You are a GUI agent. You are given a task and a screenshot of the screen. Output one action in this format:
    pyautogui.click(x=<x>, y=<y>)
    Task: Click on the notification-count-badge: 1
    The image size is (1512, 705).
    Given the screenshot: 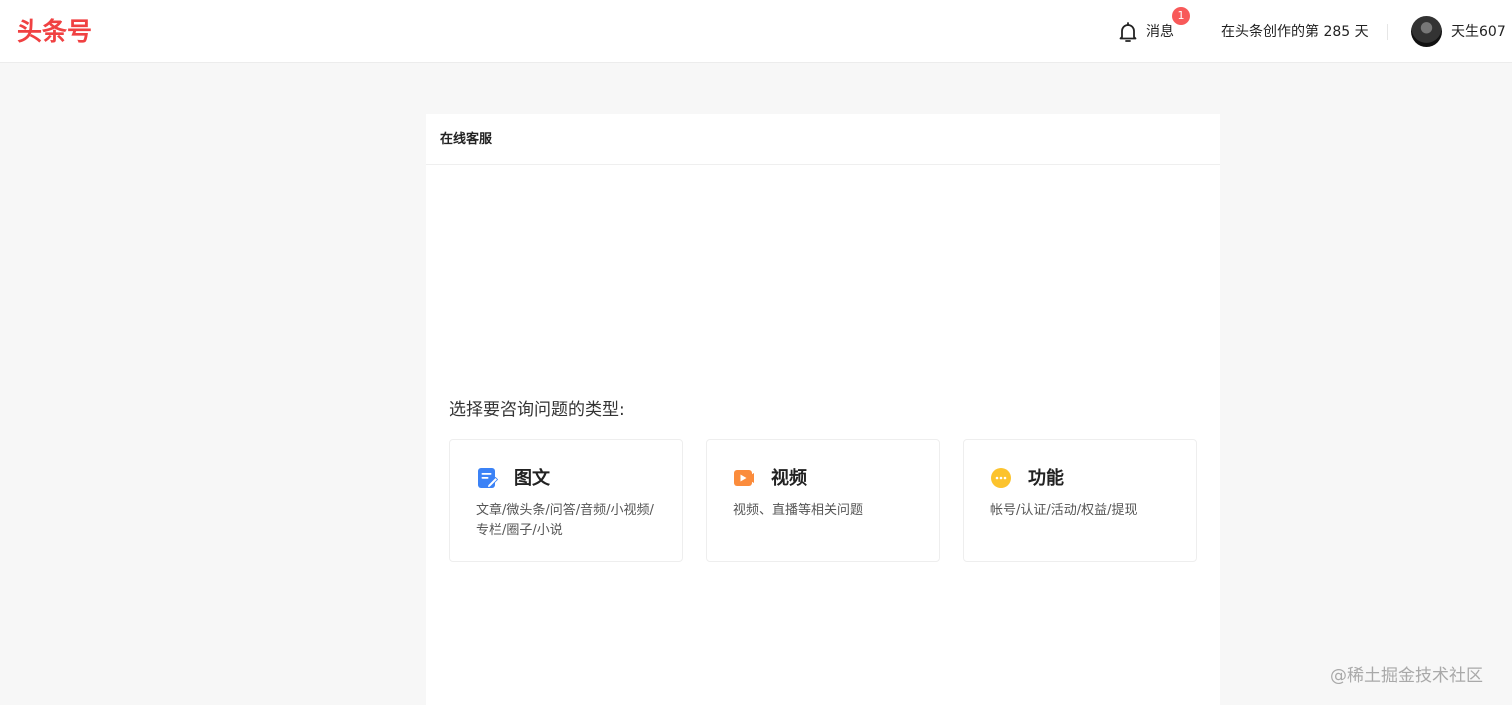 What is the action you would take?
    pyautogui.click(x=1181, y=16)
    